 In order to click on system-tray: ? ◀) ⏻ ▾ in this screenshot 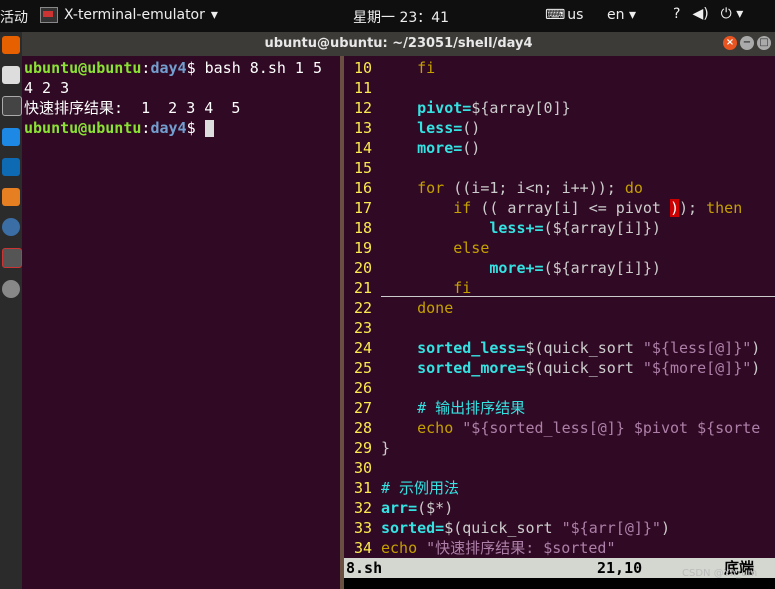, I will do `click(708, 14)`.